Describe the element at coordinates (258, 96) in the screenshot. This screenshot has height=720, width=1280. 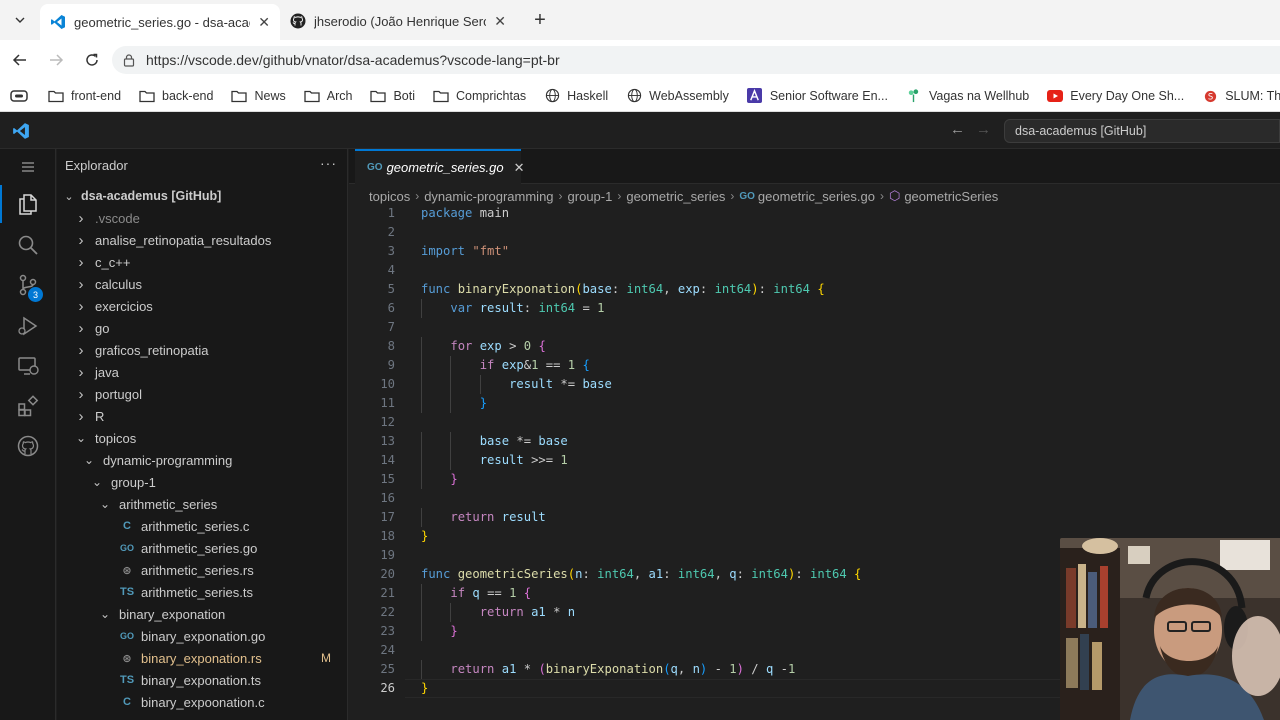
I see `bookmark-news: News` at that location.